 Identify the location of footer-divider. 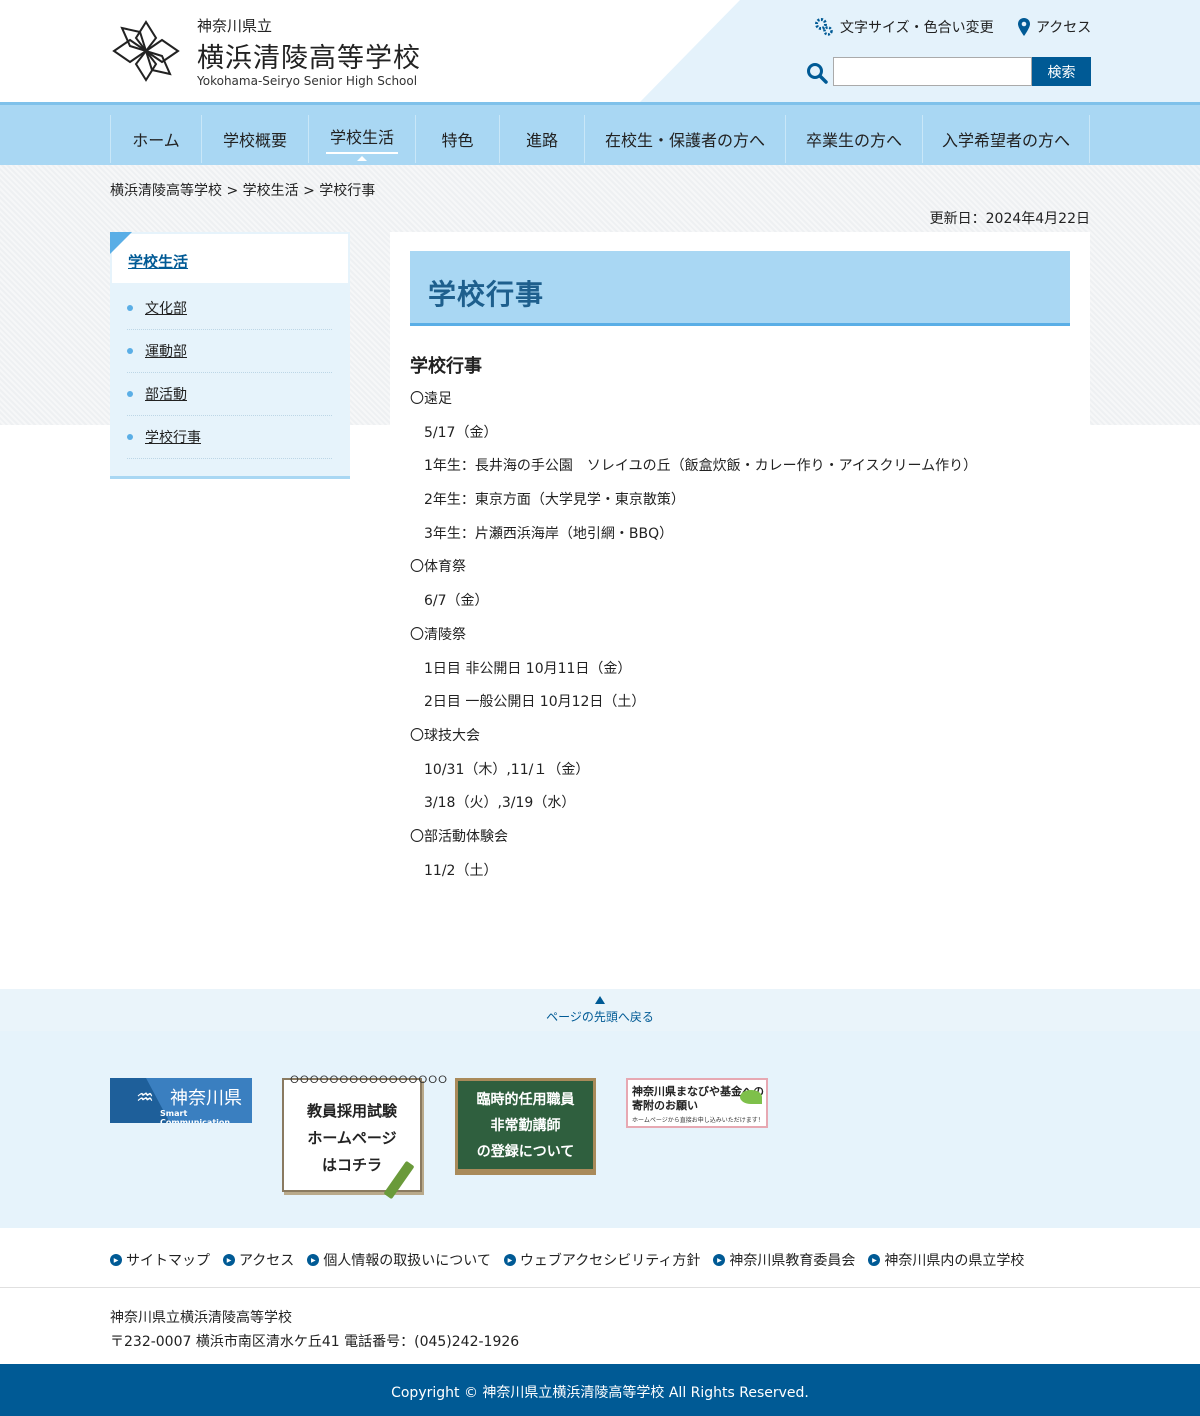
(600, 1287).